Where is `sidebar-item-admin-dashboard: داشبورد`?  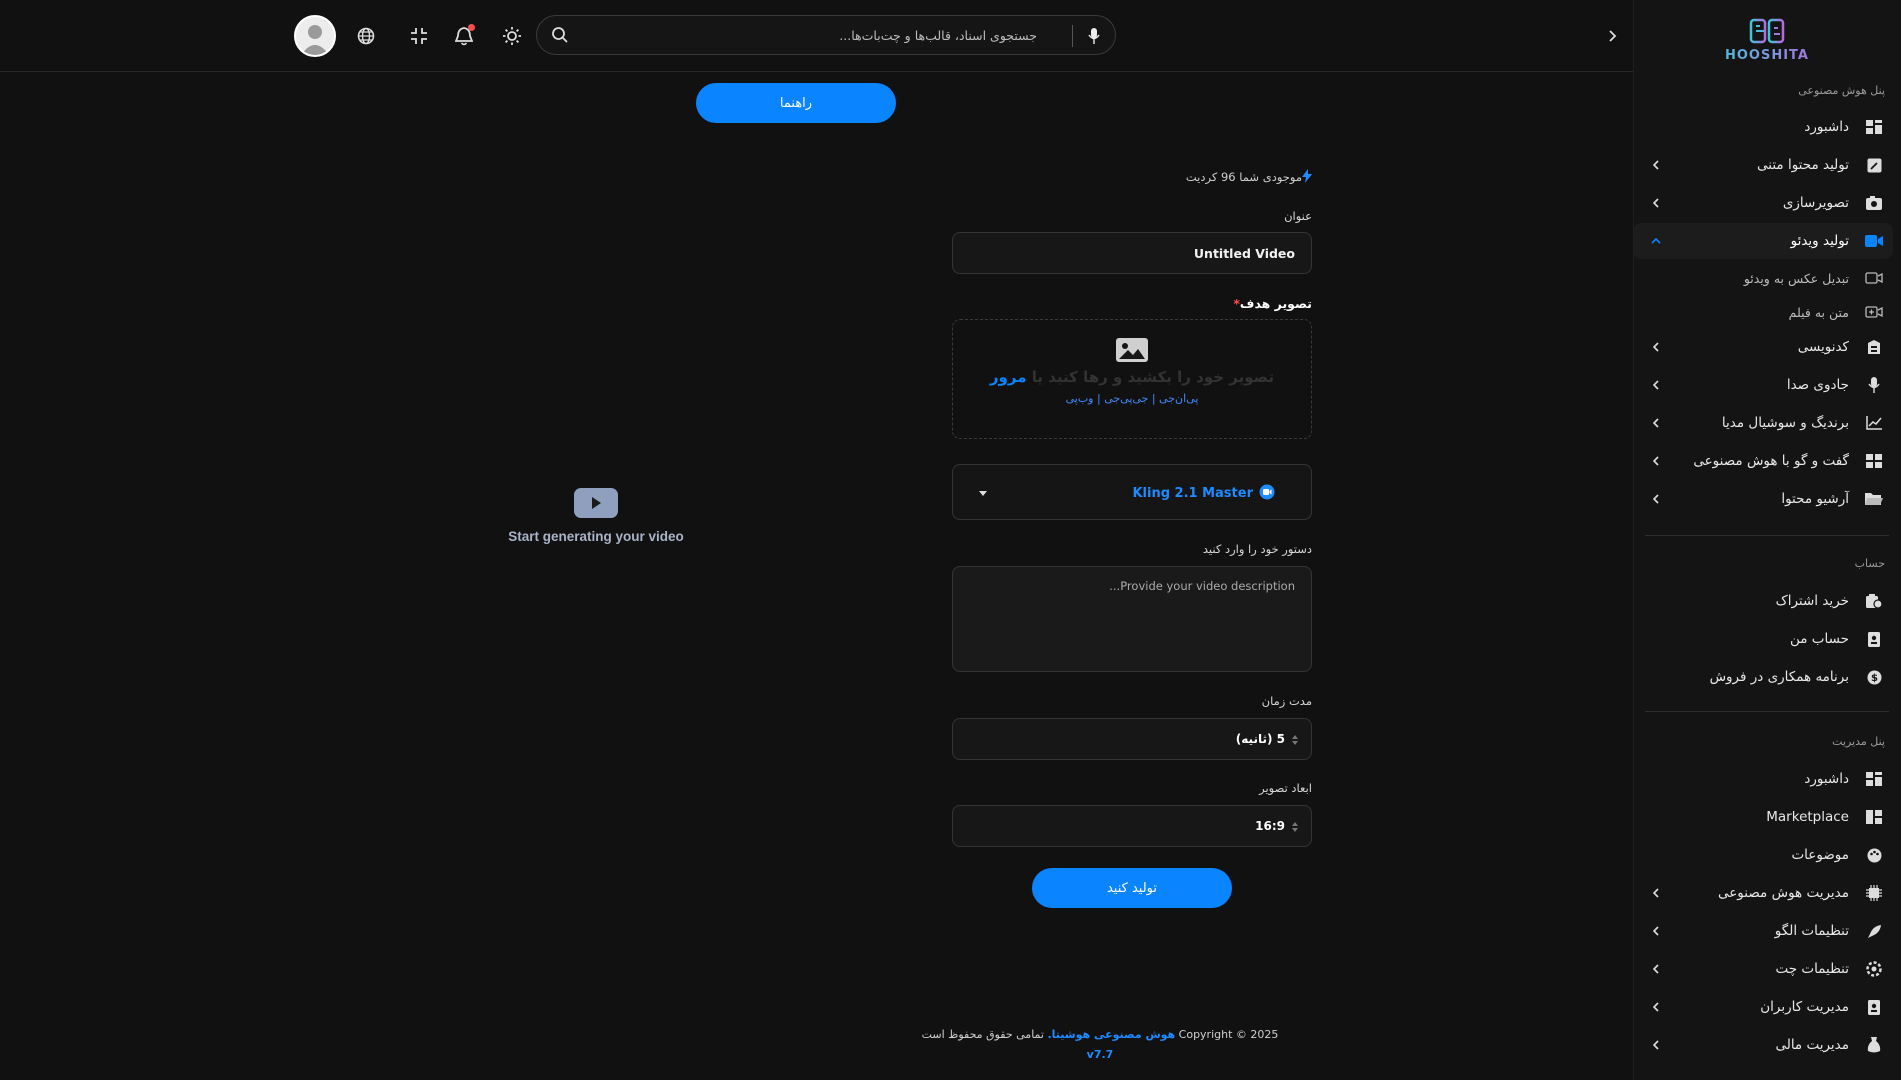 sidebar-item-admin-dashboard: داشبورد is located at coordinates (1763, 779).